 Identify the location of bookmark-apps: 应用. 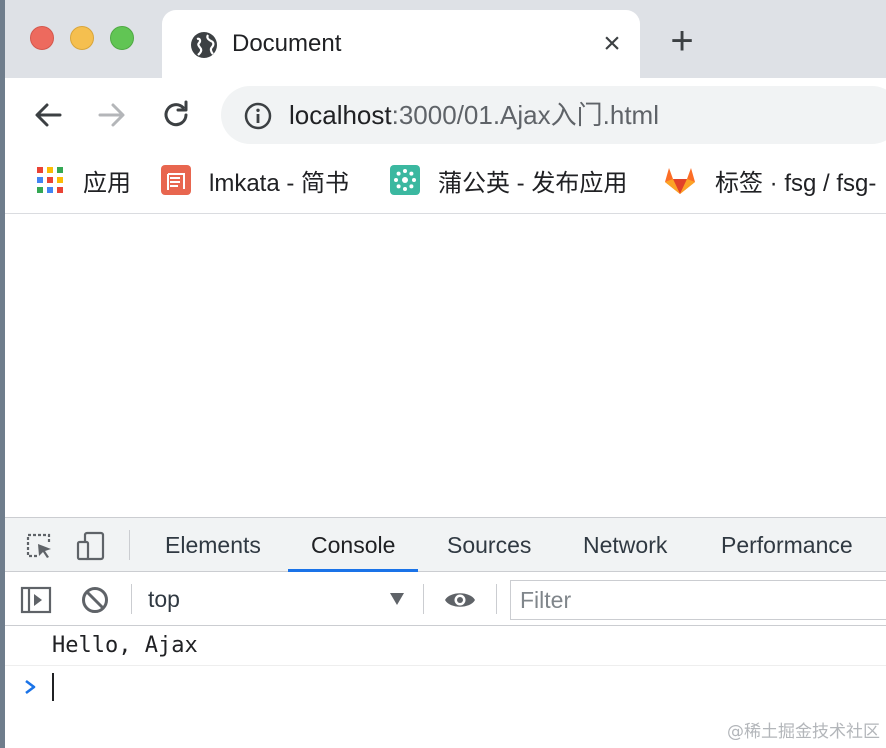
(83, 180).